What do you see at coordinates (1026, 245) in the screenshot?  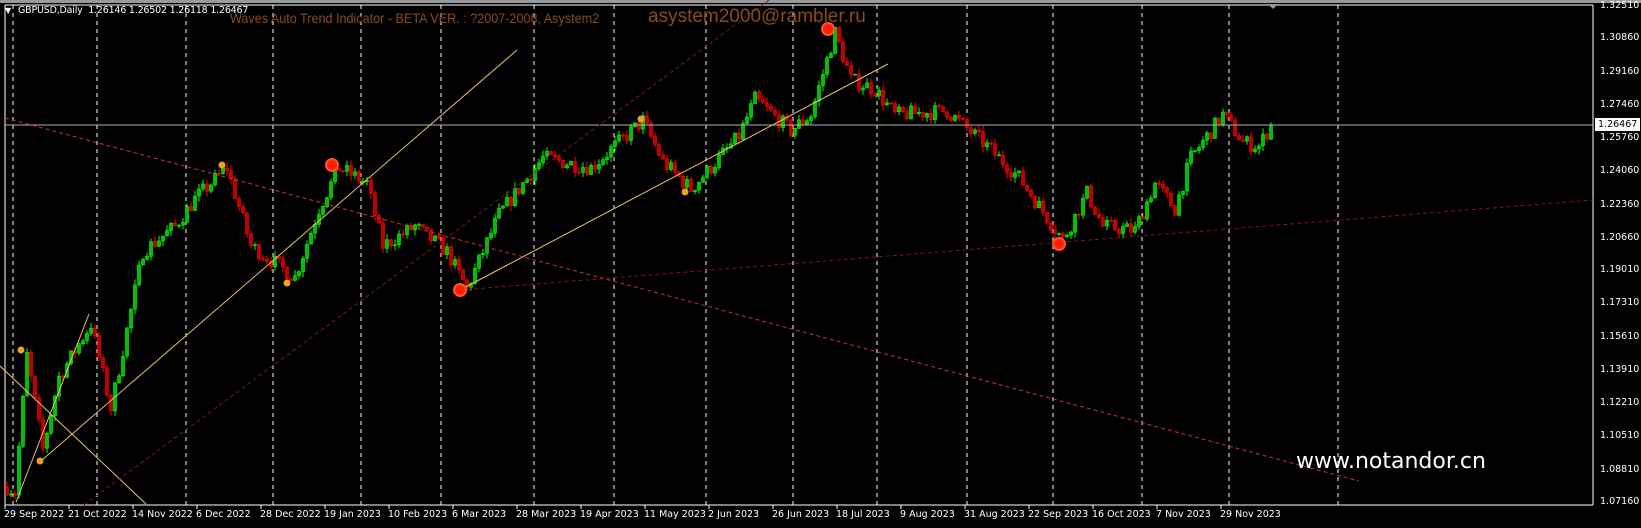 I see `channel-line` at bounding box center [1026, 245].